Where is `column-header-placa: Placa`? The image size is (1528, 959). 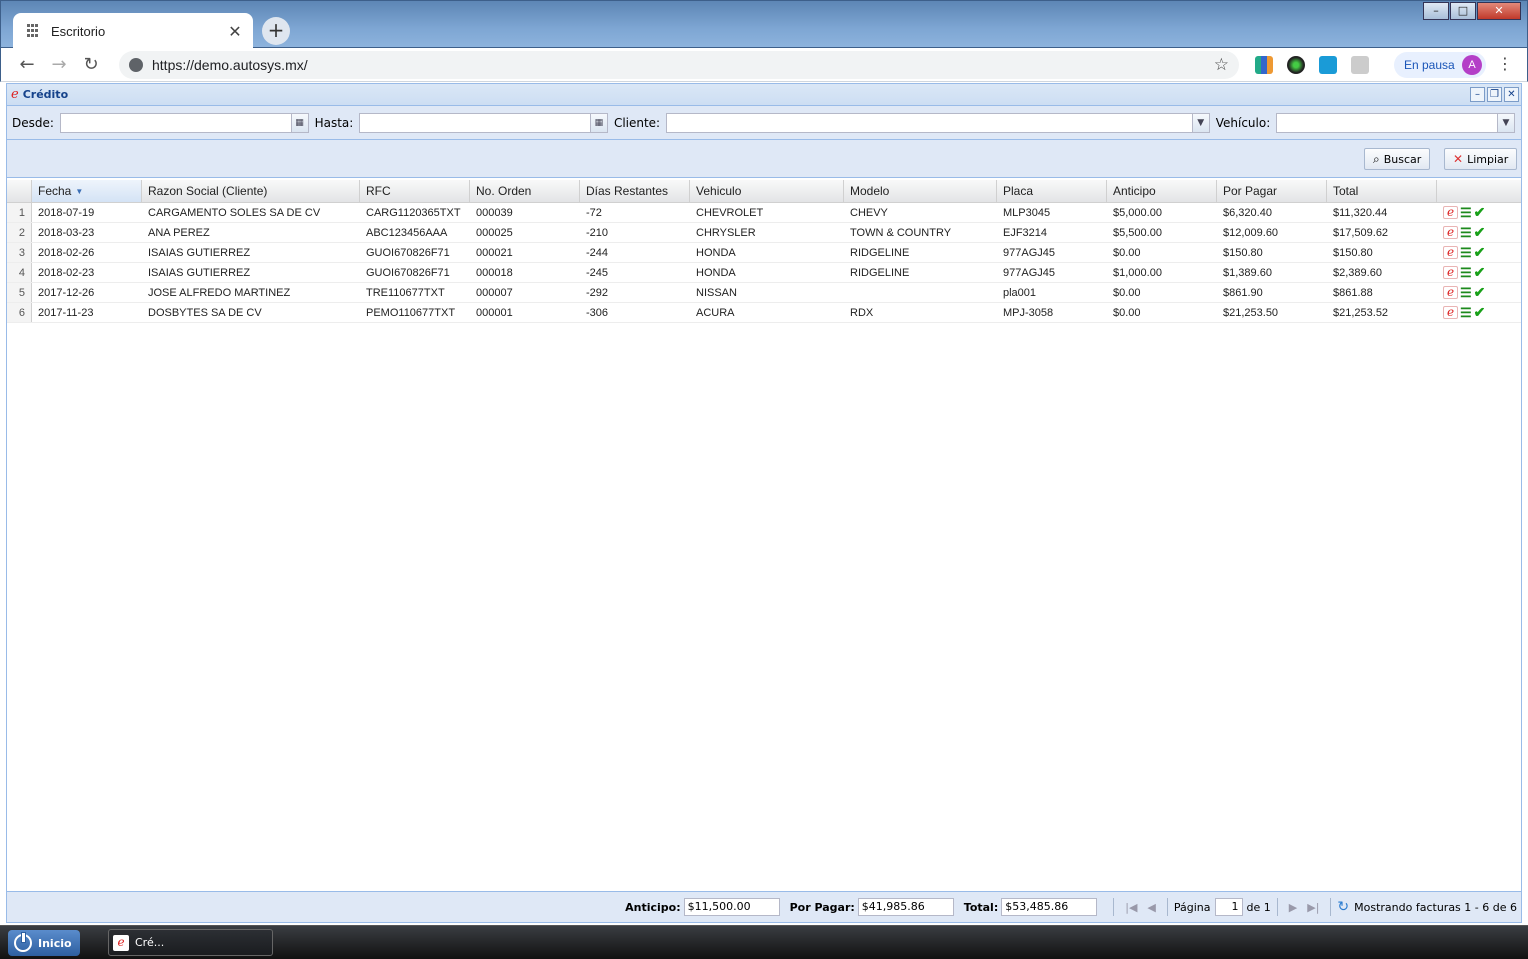 column-header-placa: Placa is located at coordinates (1052, 191).